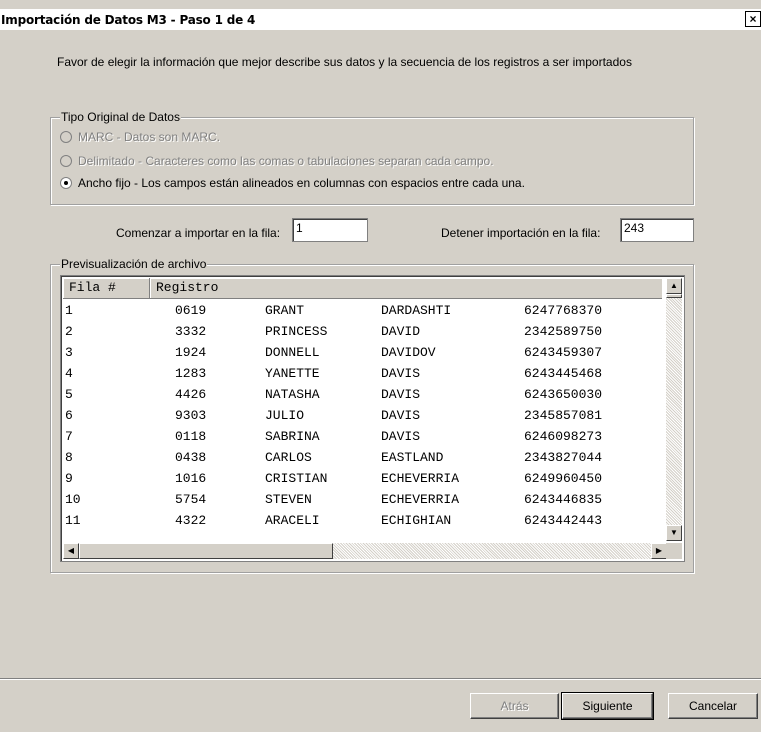 This screenshot has width=761, height=732. I want to click on vertical-scroll-thumb, so click(674, 296).